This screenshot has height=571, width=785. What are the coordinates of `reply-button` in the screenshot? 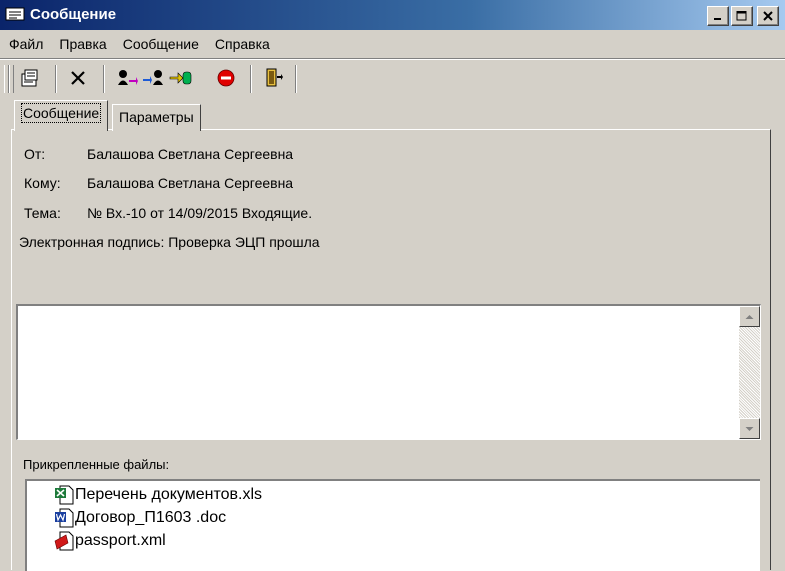 It's located at (127, 78).